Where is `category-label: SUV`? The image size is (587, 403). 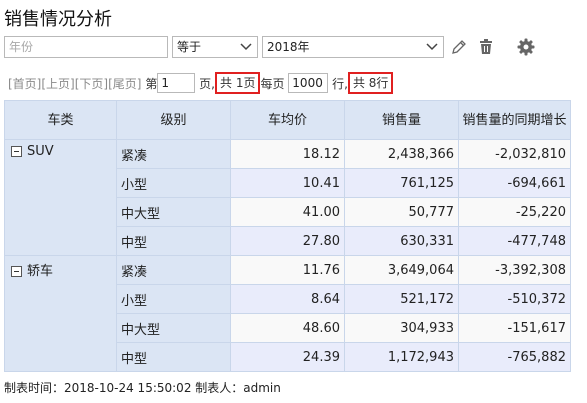
category-label: SUV is located at coordinates (40, 151).